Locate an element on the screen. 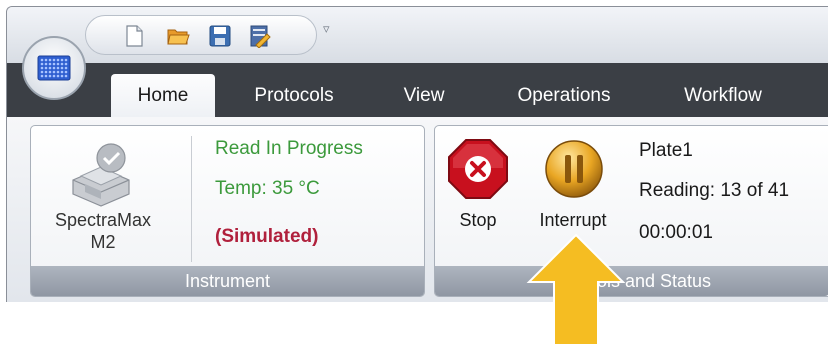  yellow-arrow-icon is located at coordinates (576, 289).